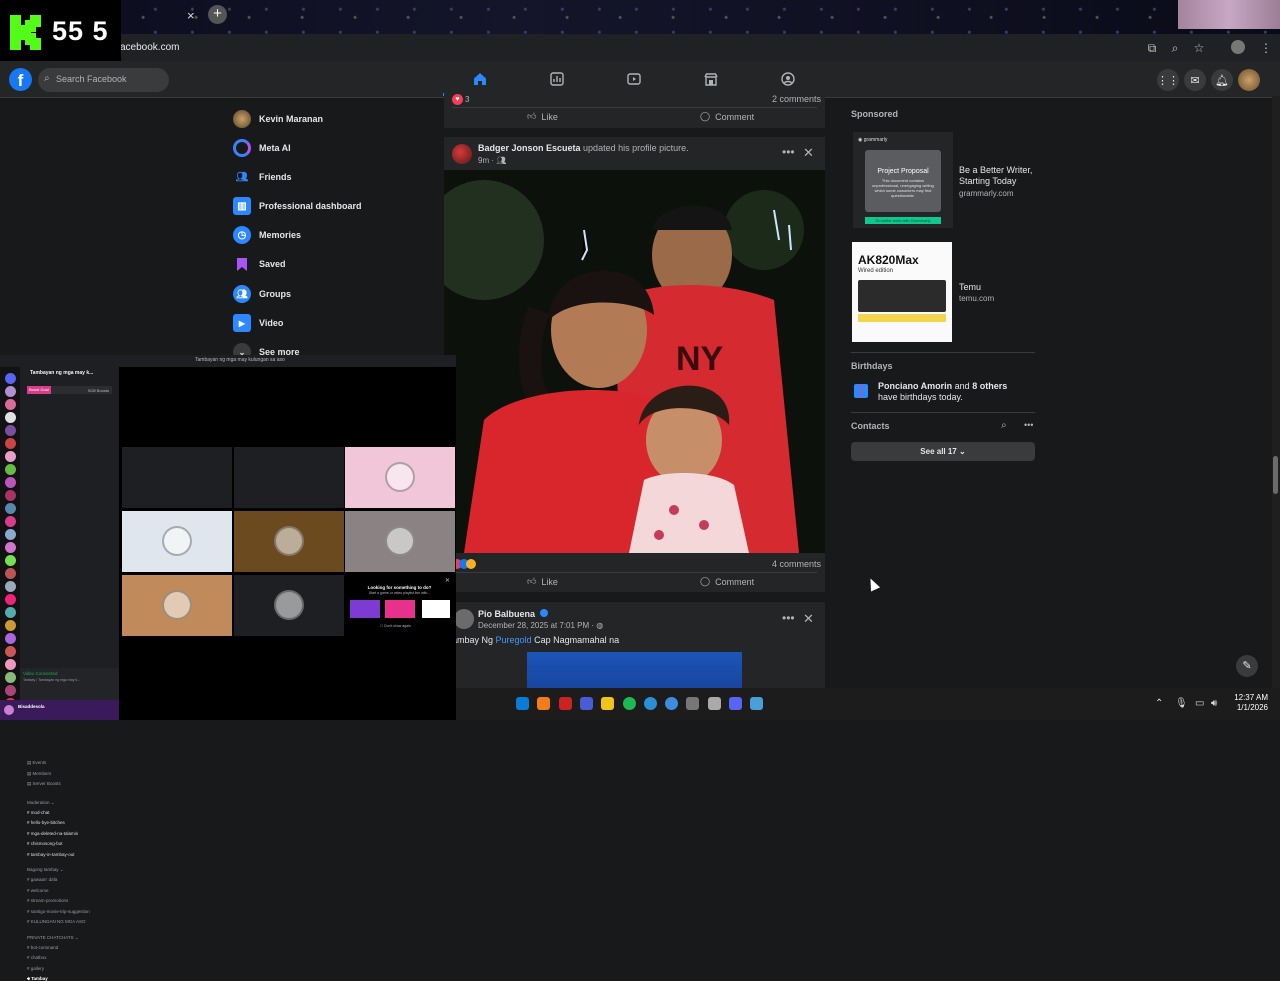  I want to click on clock: 12:37 AM 1/1/2026, so click(1250, 703).